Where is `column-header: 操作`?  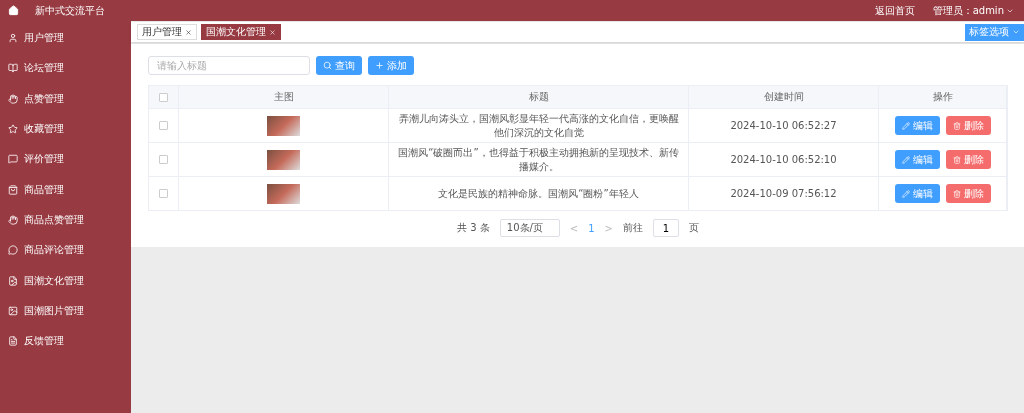 column-header: 操作 is located at coordinates (943, 97).